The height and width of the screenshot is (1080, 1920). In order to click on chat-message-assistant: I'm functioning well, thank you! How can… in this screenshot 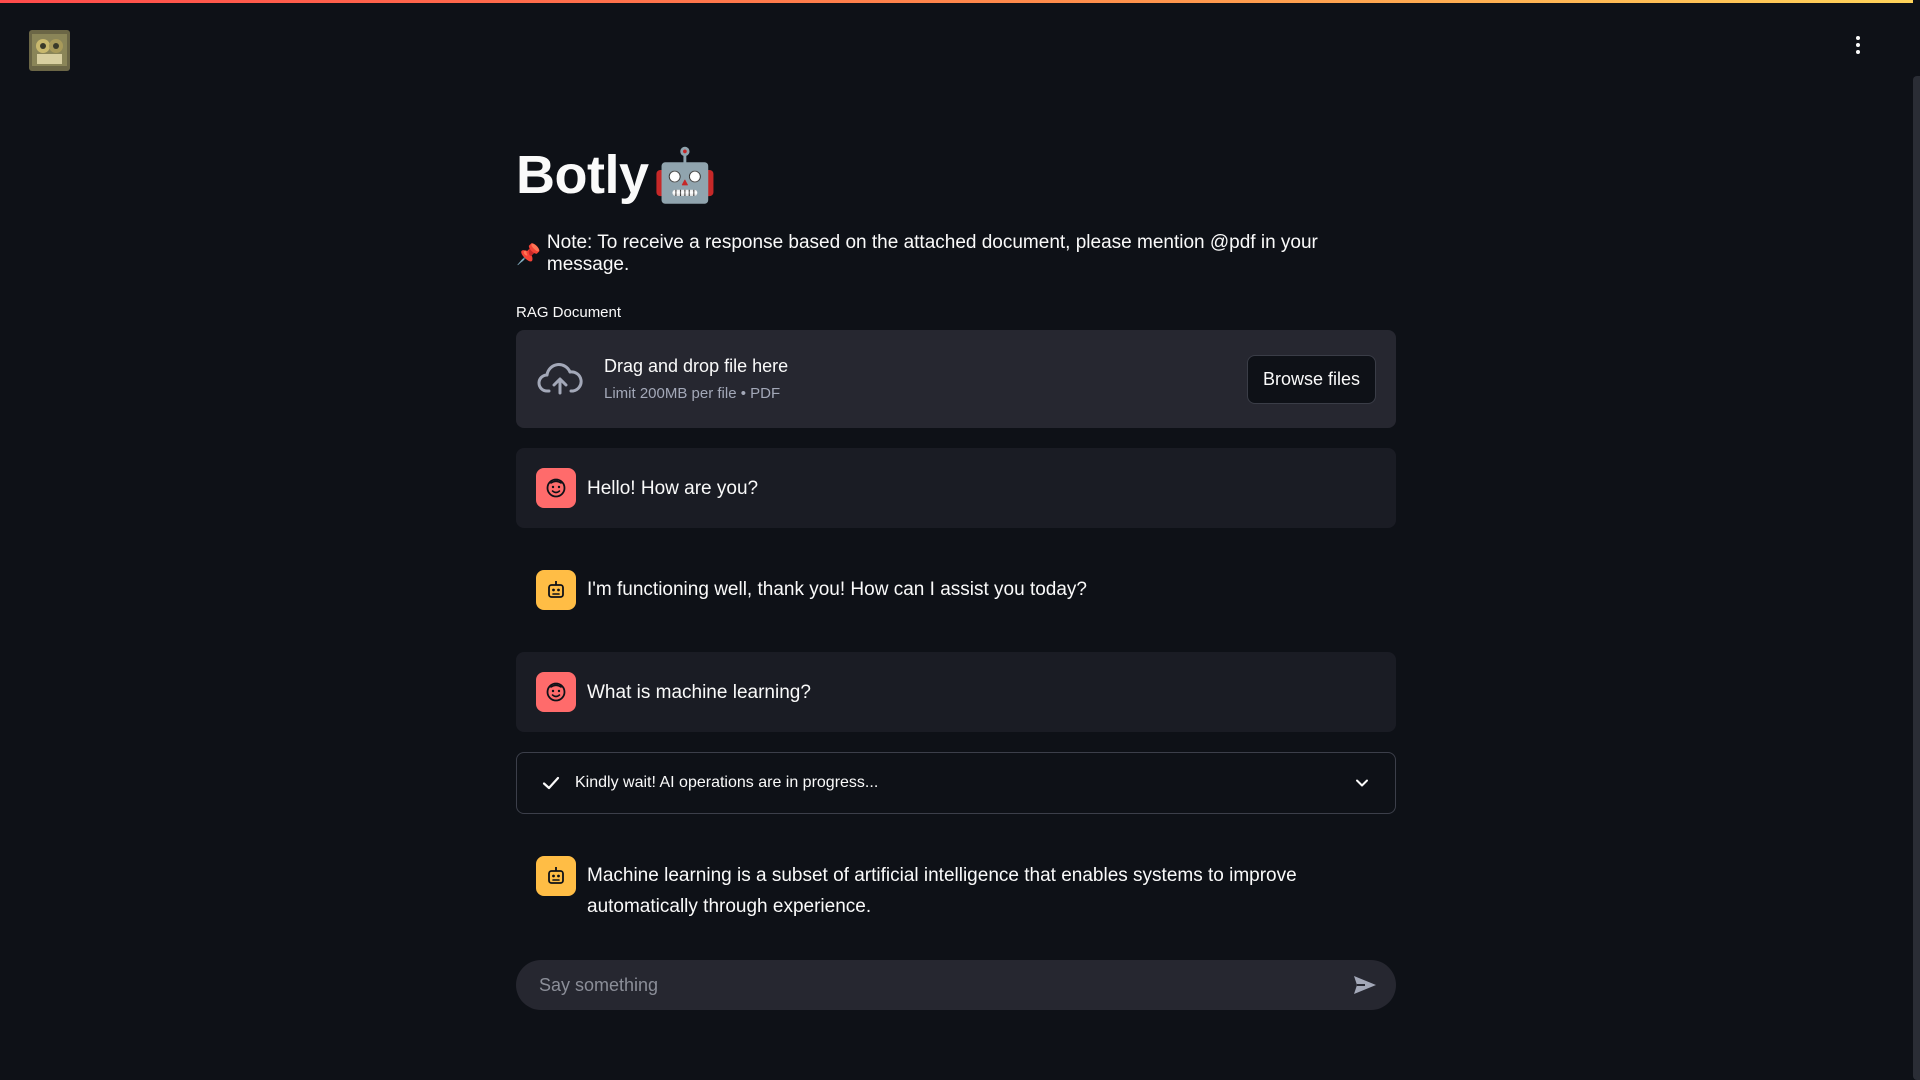, I will do `click(956, 590)`.